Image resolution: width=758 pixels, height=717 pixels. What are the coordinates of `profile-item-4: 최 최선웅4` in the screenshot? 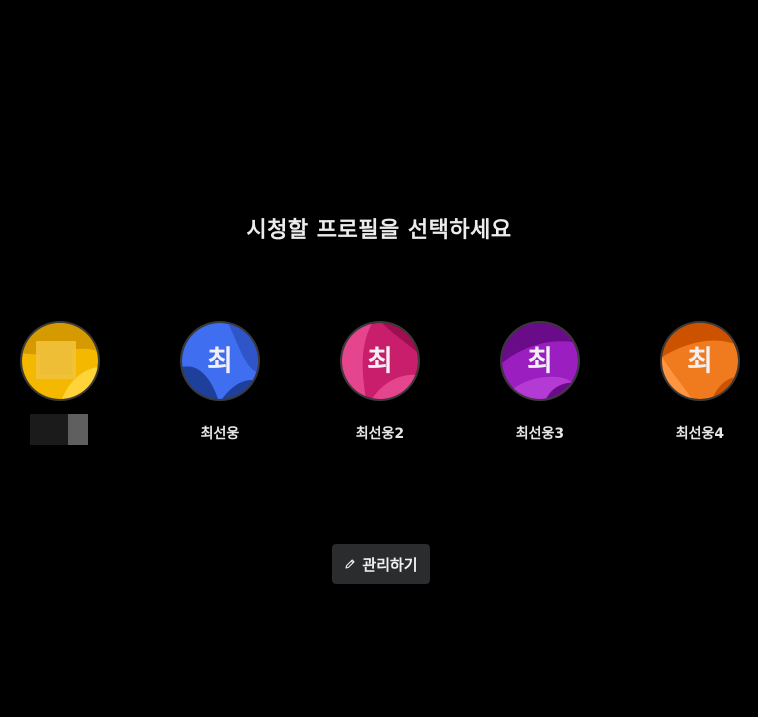 It's located at (699, 386).